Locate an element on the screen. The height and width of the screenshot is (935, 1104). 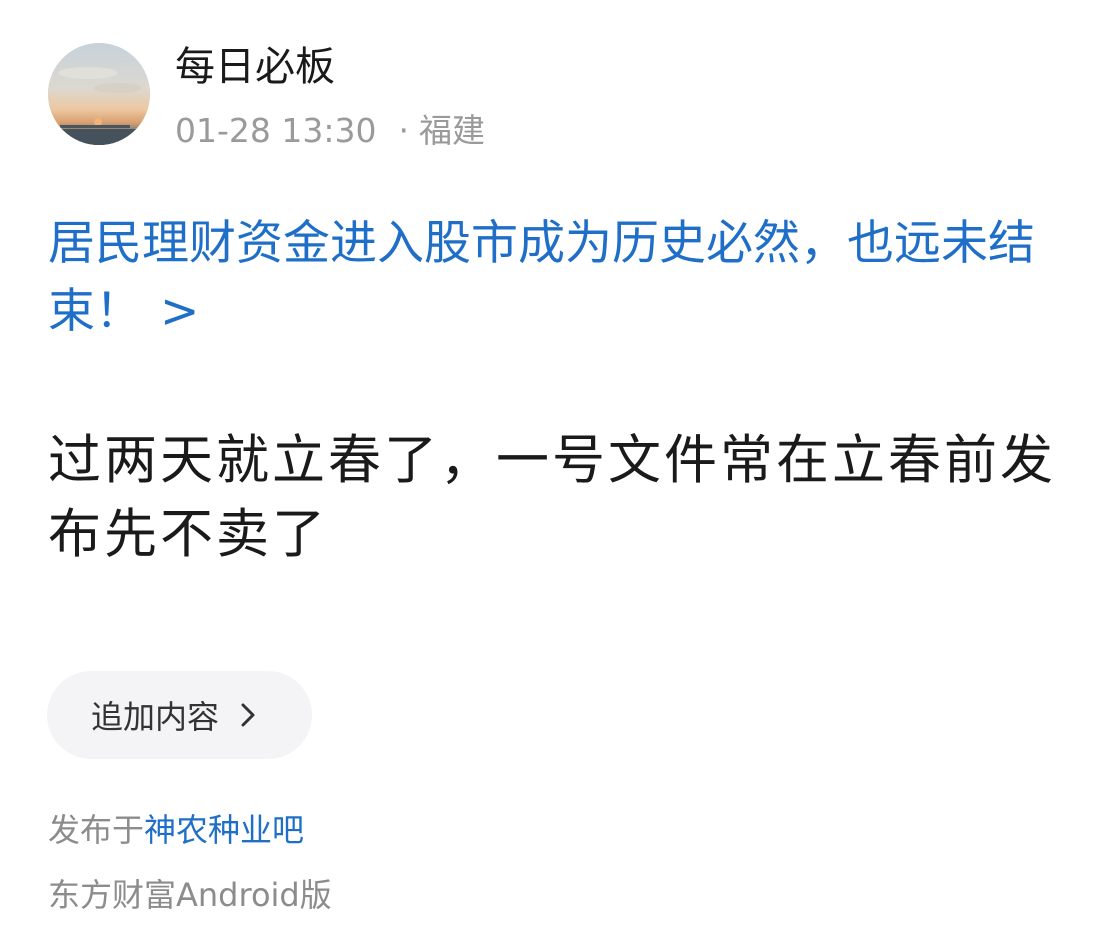
author-name: 每日必板 is located at coordinates (255, 67).